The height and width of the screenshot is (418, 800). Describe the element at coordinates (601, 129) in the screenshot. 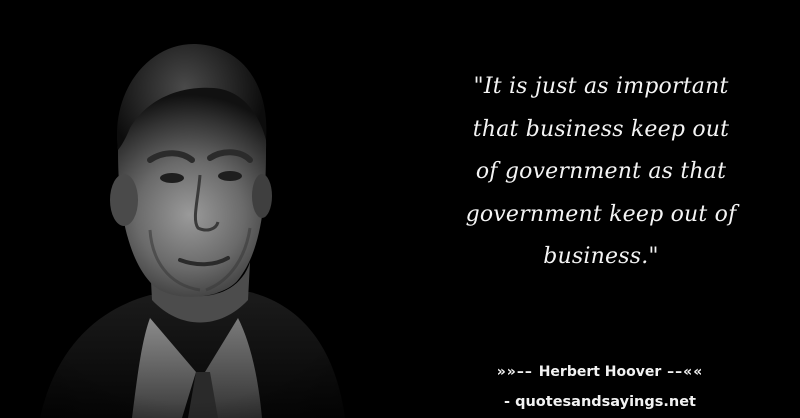

I see `quote-line: that business keep out` at that location.